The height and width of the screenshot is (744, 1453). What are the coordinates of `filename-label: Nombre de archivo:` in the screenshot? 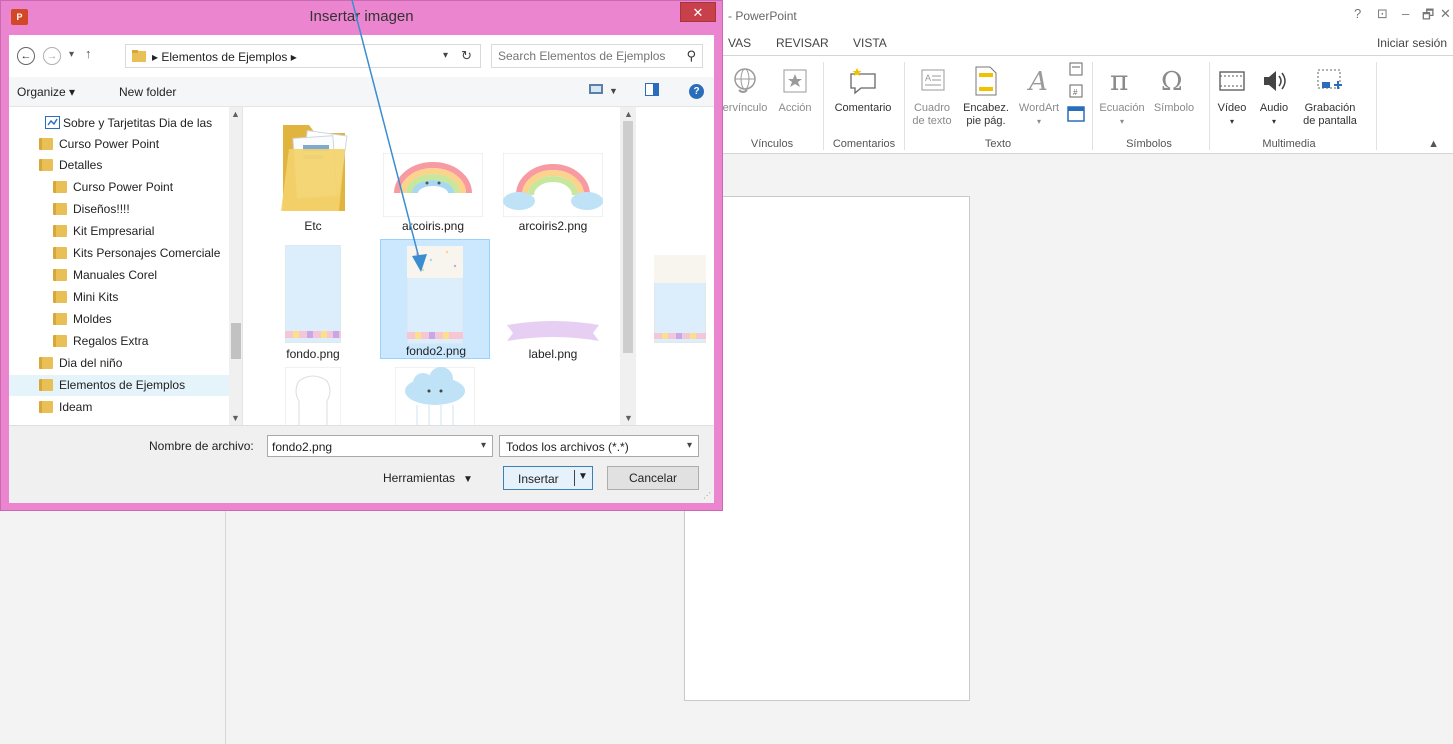 It's located at (201, 446).